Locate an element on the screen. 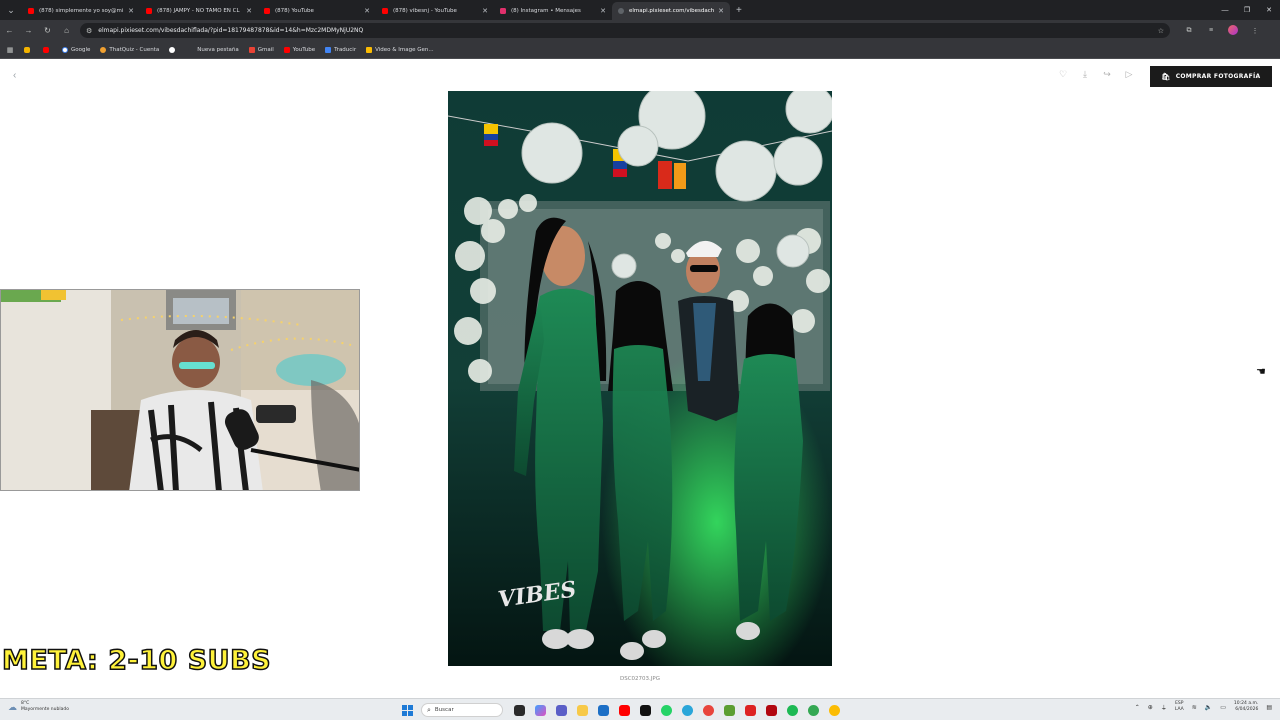 The image size is (1280, 720). tab-title: (878) YouTube is located at coordinates (294, 11).